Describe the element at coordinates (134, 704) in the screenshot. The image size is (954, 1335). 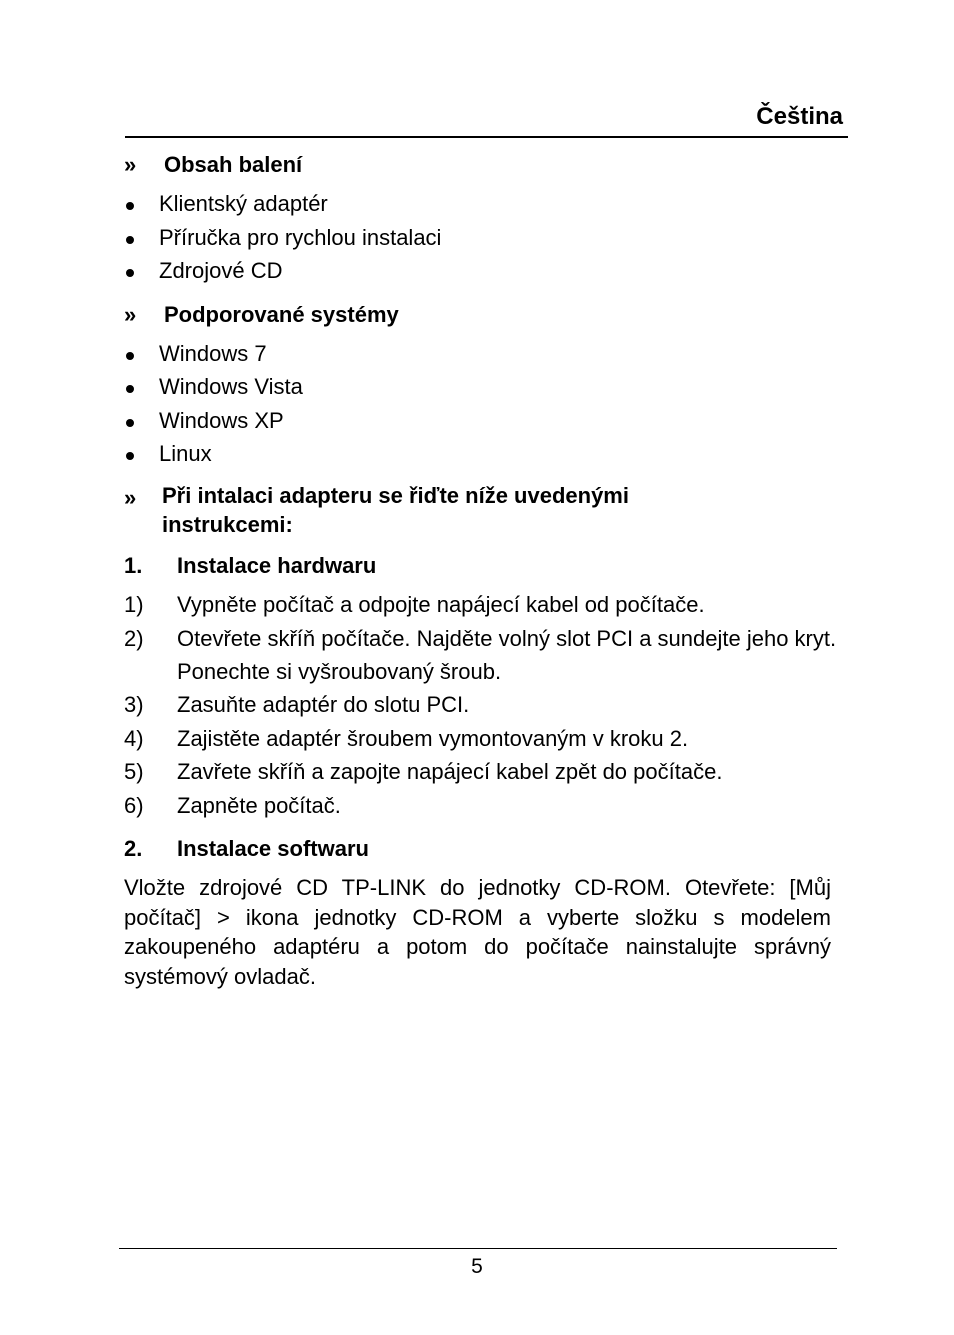
I see `step-number: 3)` at that location.